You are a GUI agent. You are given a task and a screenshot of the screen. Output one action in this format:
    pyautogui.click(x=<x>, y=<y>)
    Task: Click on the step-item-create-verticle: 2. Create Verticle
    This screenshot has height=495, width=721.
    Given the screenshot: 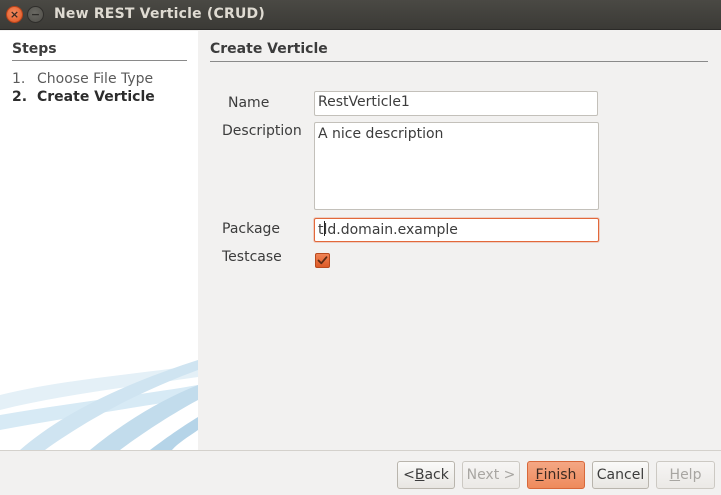 What is the action you would take?
    pyautogui.click(x=83, y=97)
    